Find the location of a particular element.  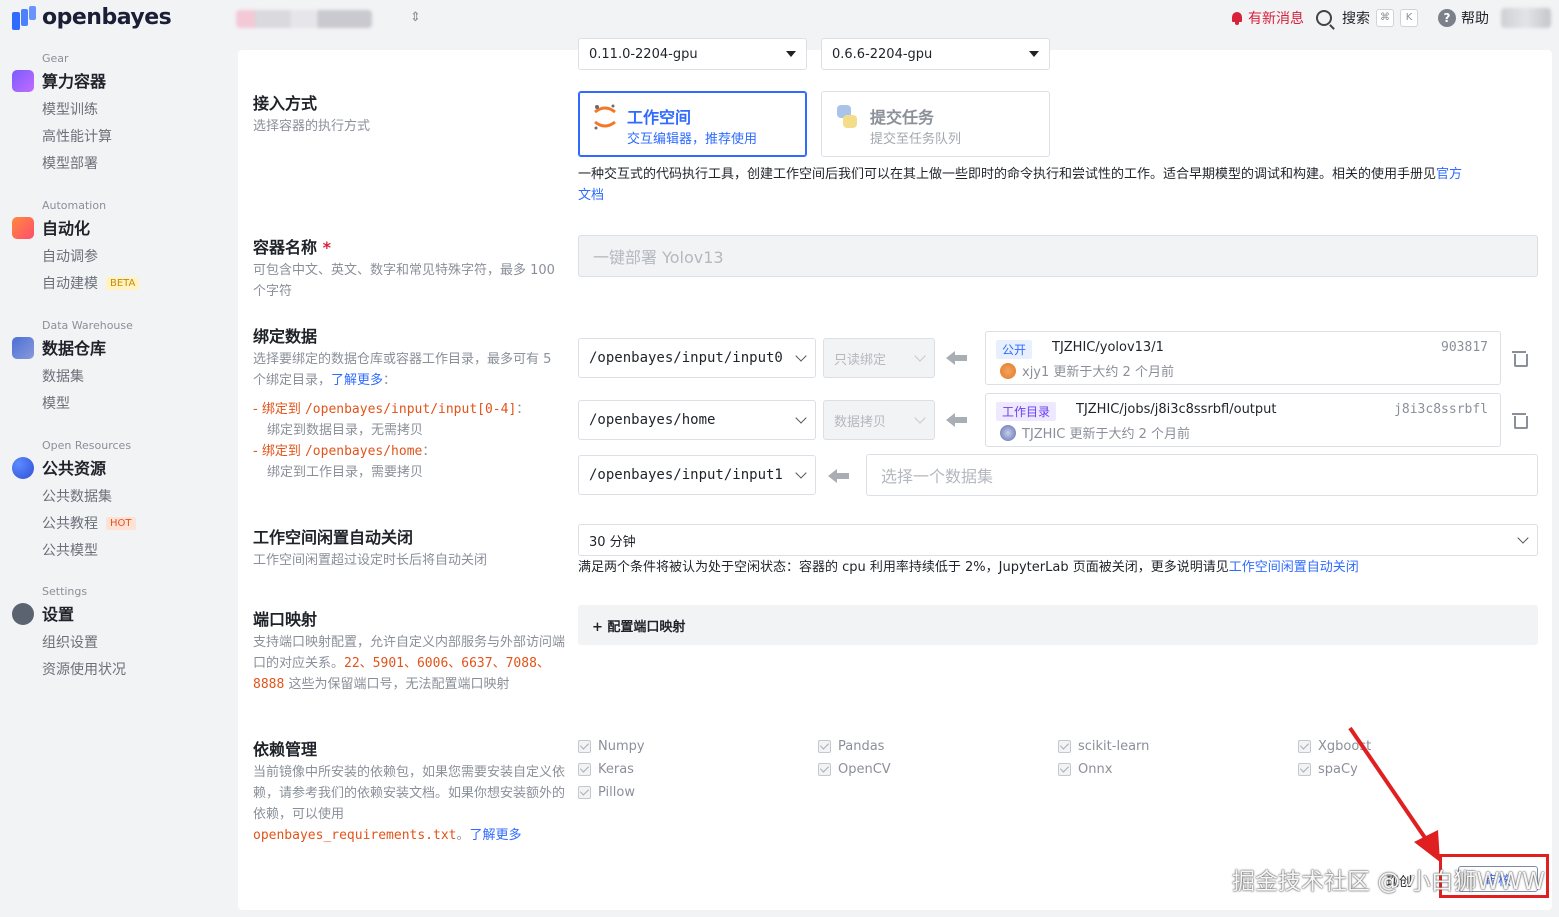

annotation-arrow is located at coordinates (1394, 794).